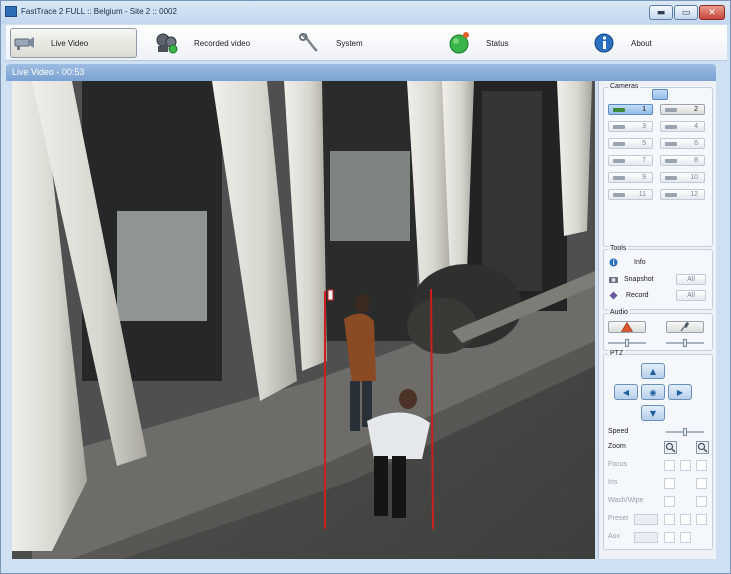 The height and width of the screenshot is (574, 731). I want to click on snapshot-label: Snapshot, so click(639, 279).